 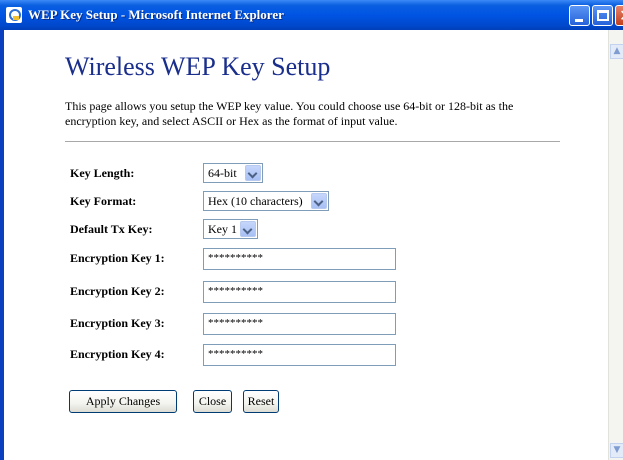 I want to click on close-window-button: ✕, so click(x=619, y=15).